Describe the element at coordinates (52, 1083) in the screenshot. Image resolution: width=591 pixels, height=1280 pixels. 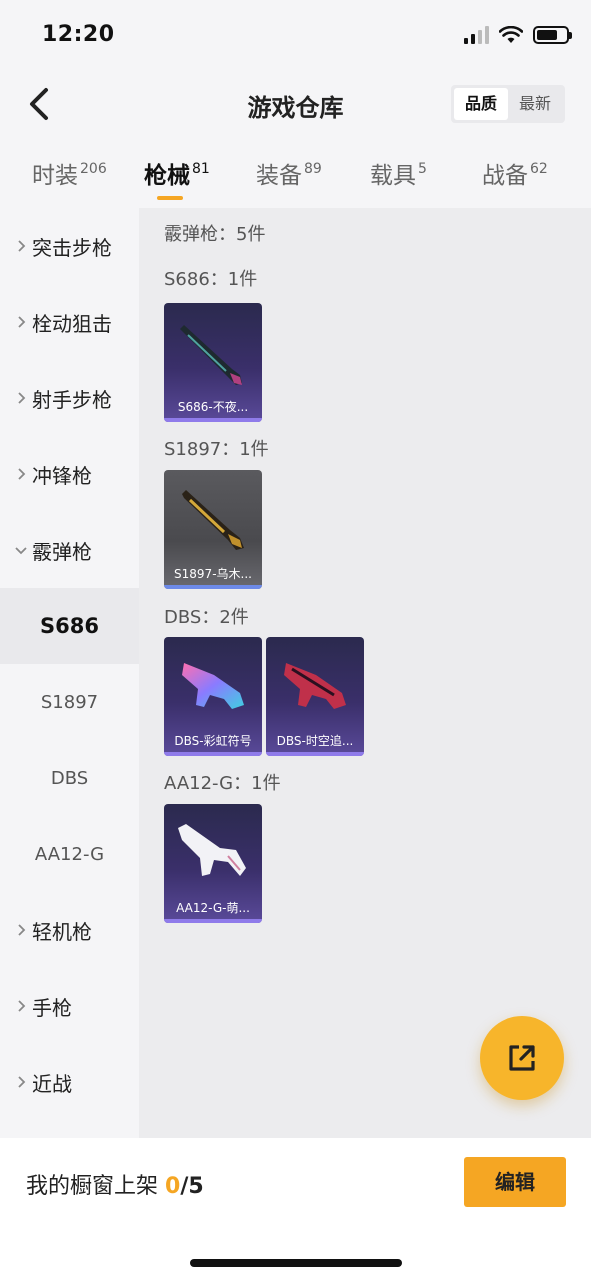
I see `sidebar-item-label: 近战` at that location.